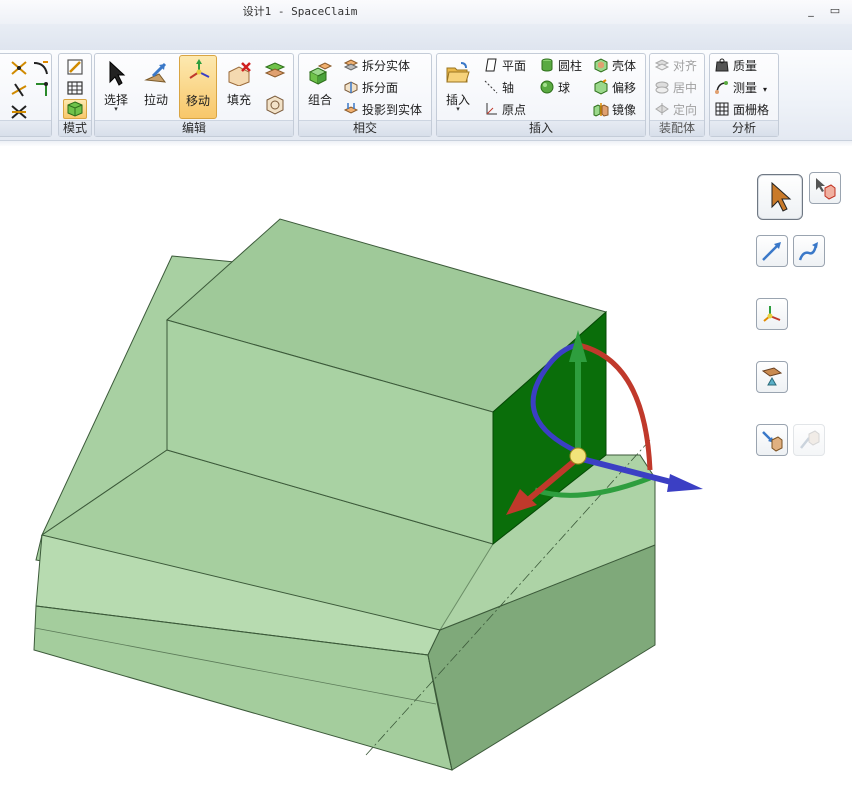 Image resolution: width=852 pixels, height=803 pixels. I want to click on line-tool-icon, so click(19, 68).